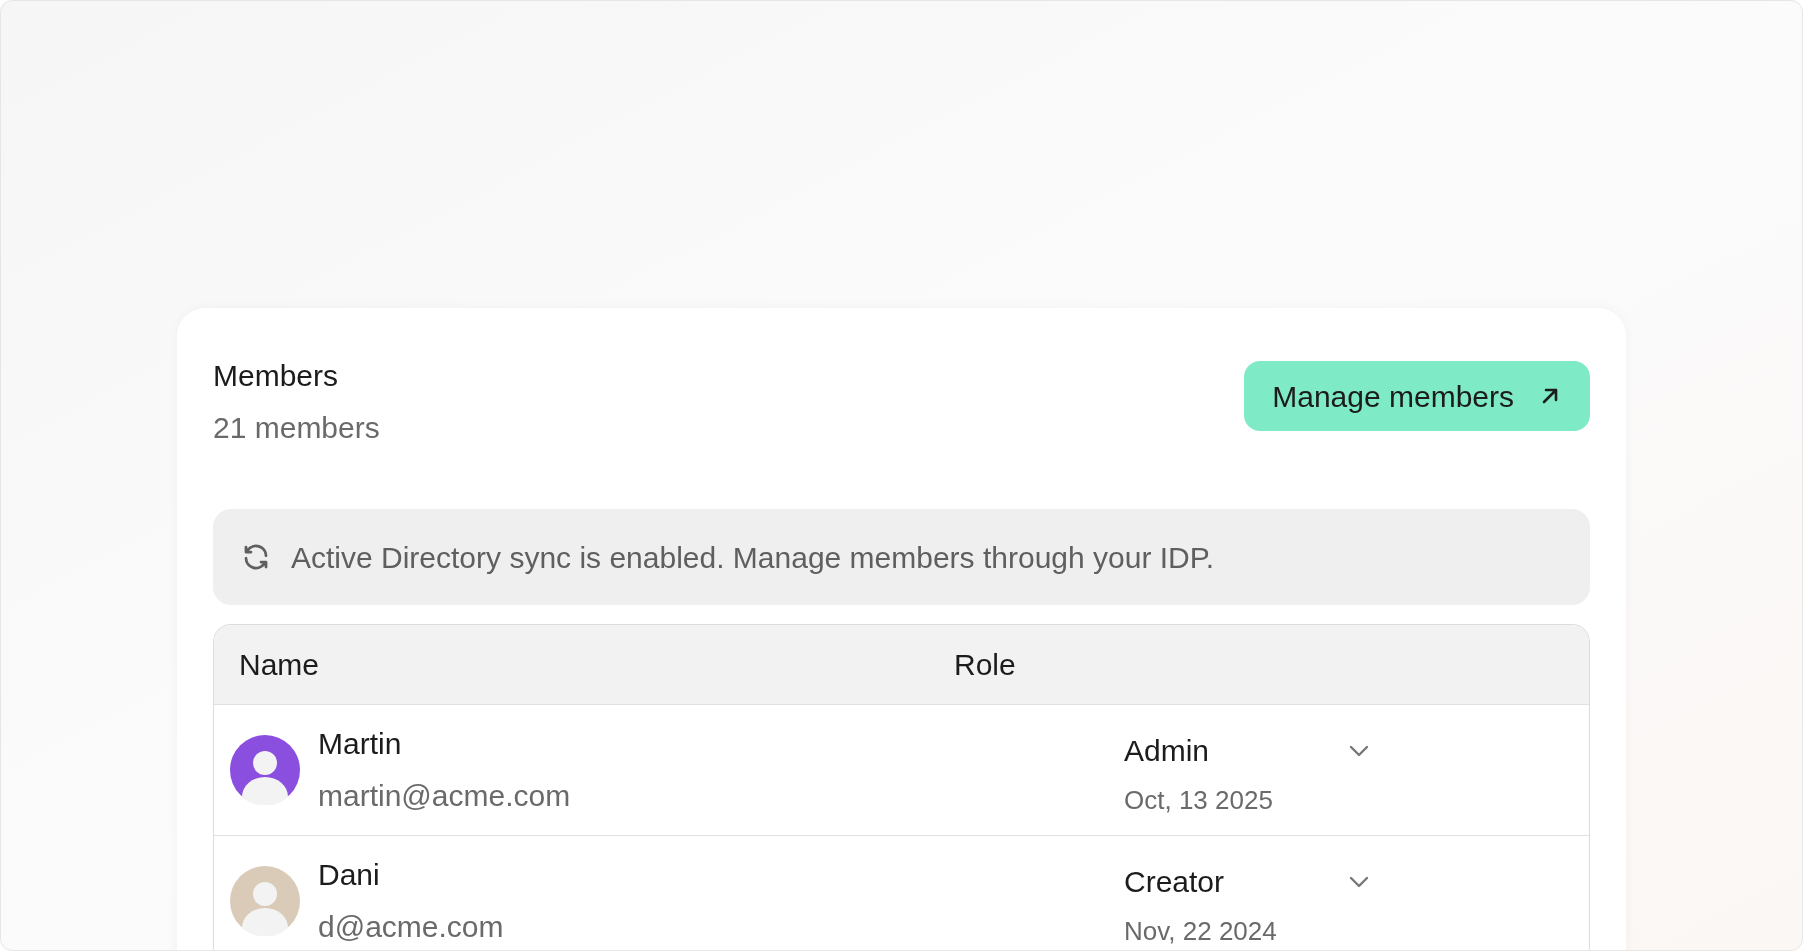  What do you see at coordinates (445, 796) in the screenshot?
I see `member-email: martin@acme.com` at bounding box center [445, 796].